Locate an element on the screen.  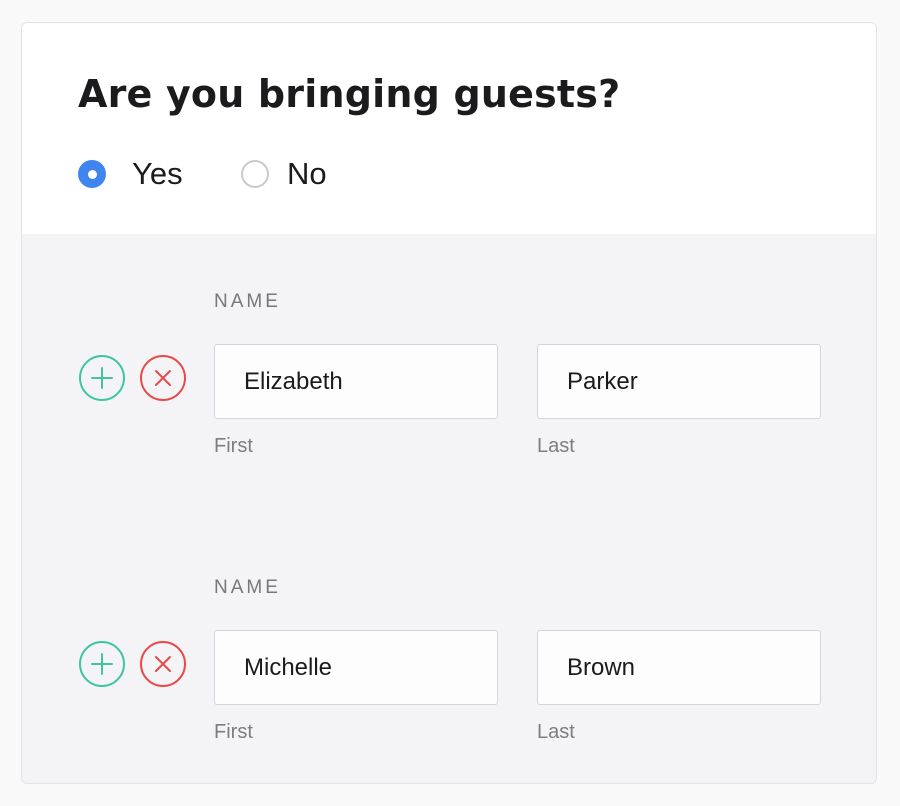
radio-yes-label: Yes is located at coordinates (157, 173).